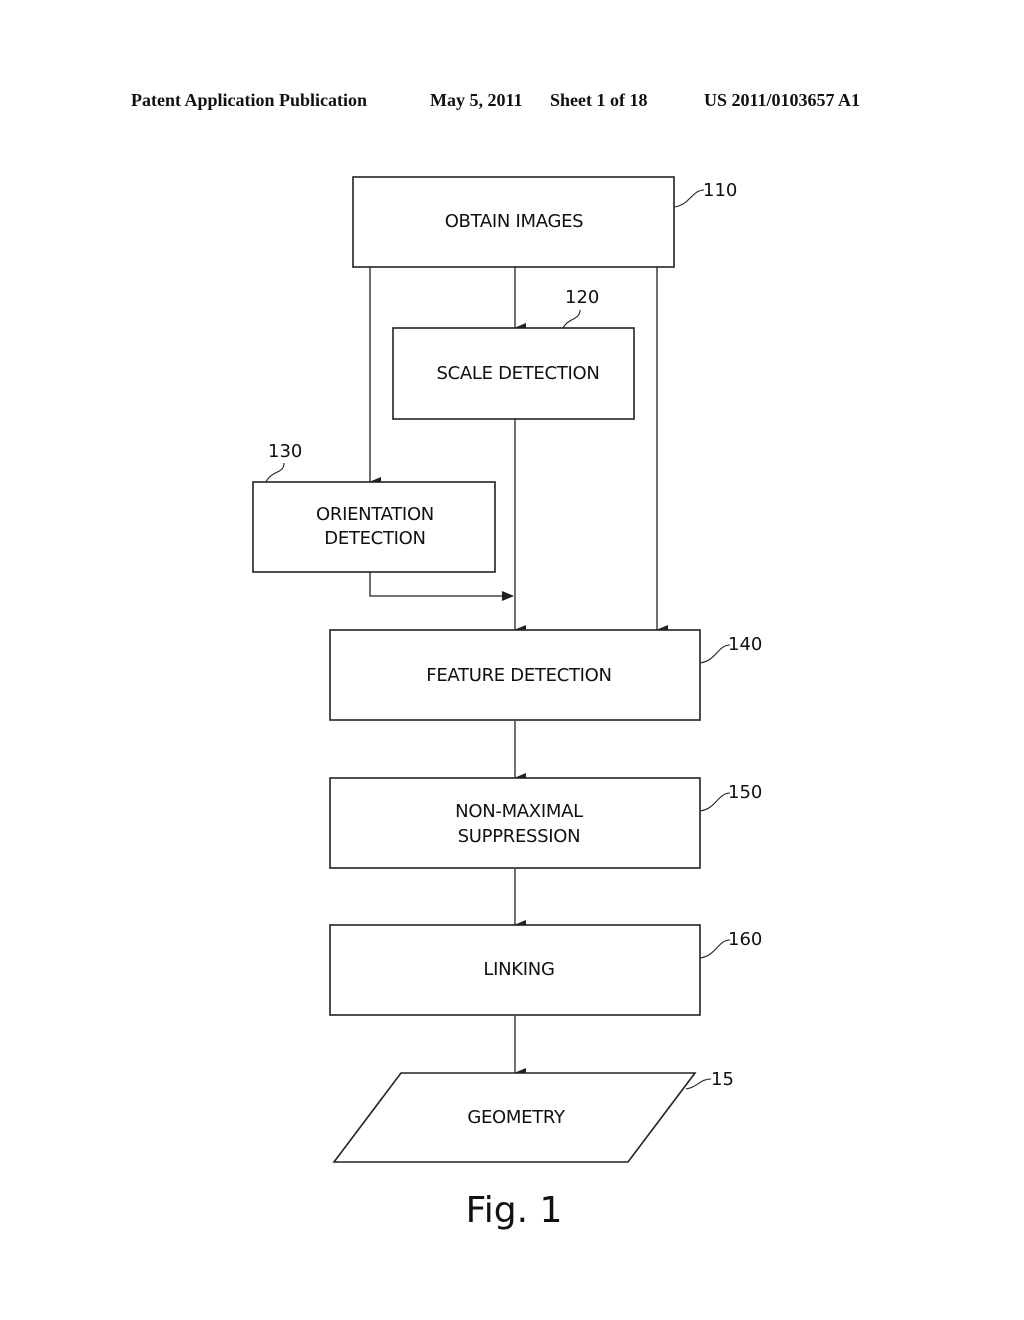  Describe the element at coordinates (517, 373) in the screenshot. I see `scale-detection-label: SCALE DETECTION` at that location.